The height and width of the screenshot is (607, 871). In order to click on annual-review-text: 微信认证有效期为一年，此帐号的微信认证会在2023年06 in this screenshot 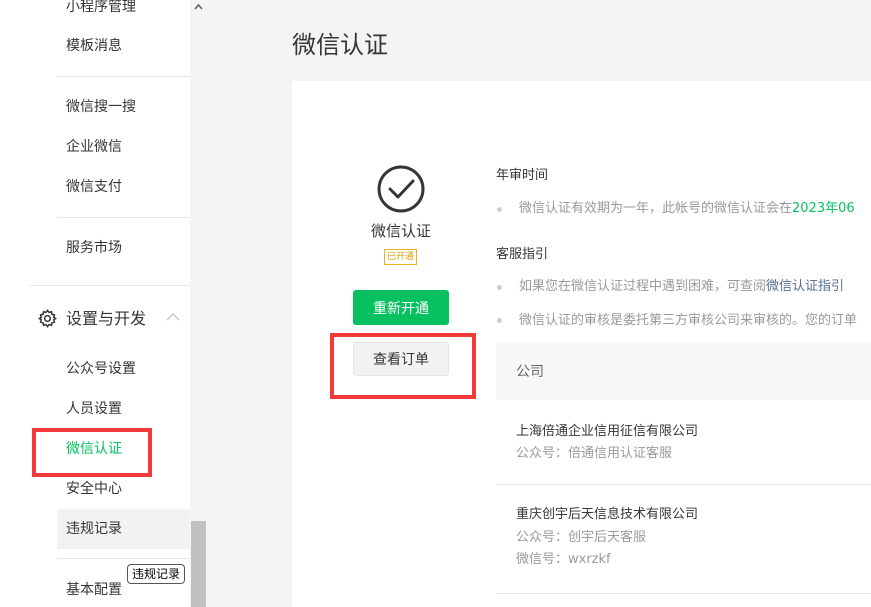, I will do `click(687, 209)`.